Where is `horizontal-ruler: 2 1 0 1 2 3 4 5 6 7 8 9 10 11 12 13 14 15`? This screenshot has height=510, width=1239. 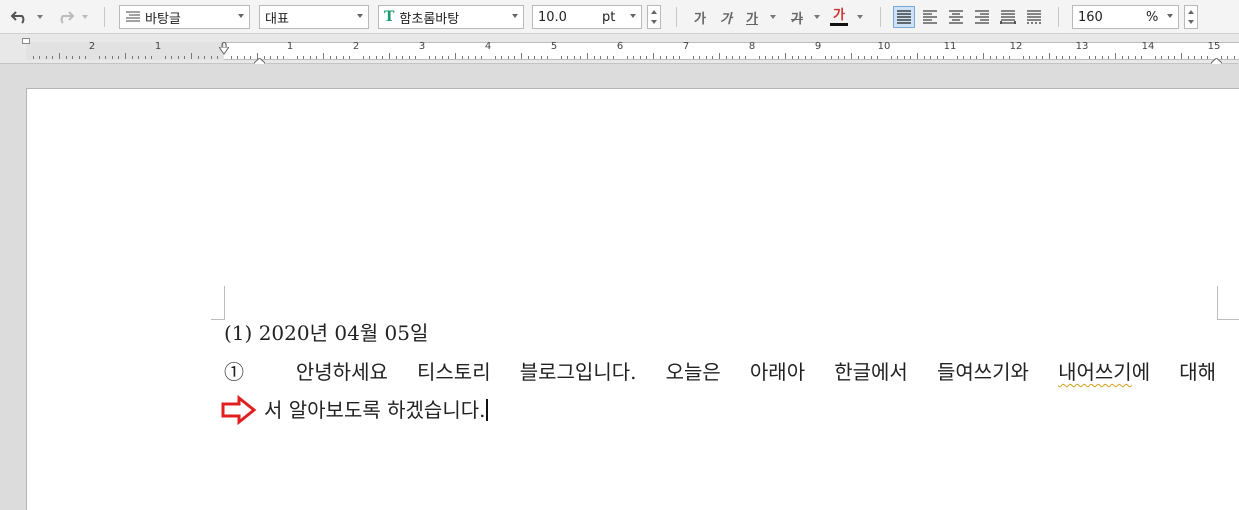 horizontal-ruler: 2 1 0 1 2 3 4 5 6 7 8 9 10 11 12 13 14 15 is located at coordinates (619, 51).